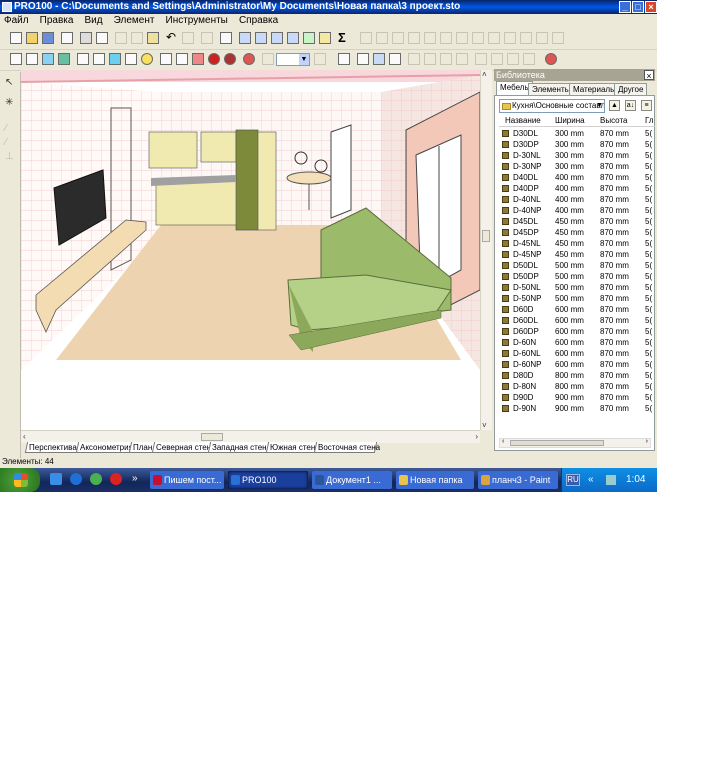 The width and height of the screenshot is (719, 770). Describe the element at coordinates (529, 59) in the screenshot. I see `explode-icon` at that location.